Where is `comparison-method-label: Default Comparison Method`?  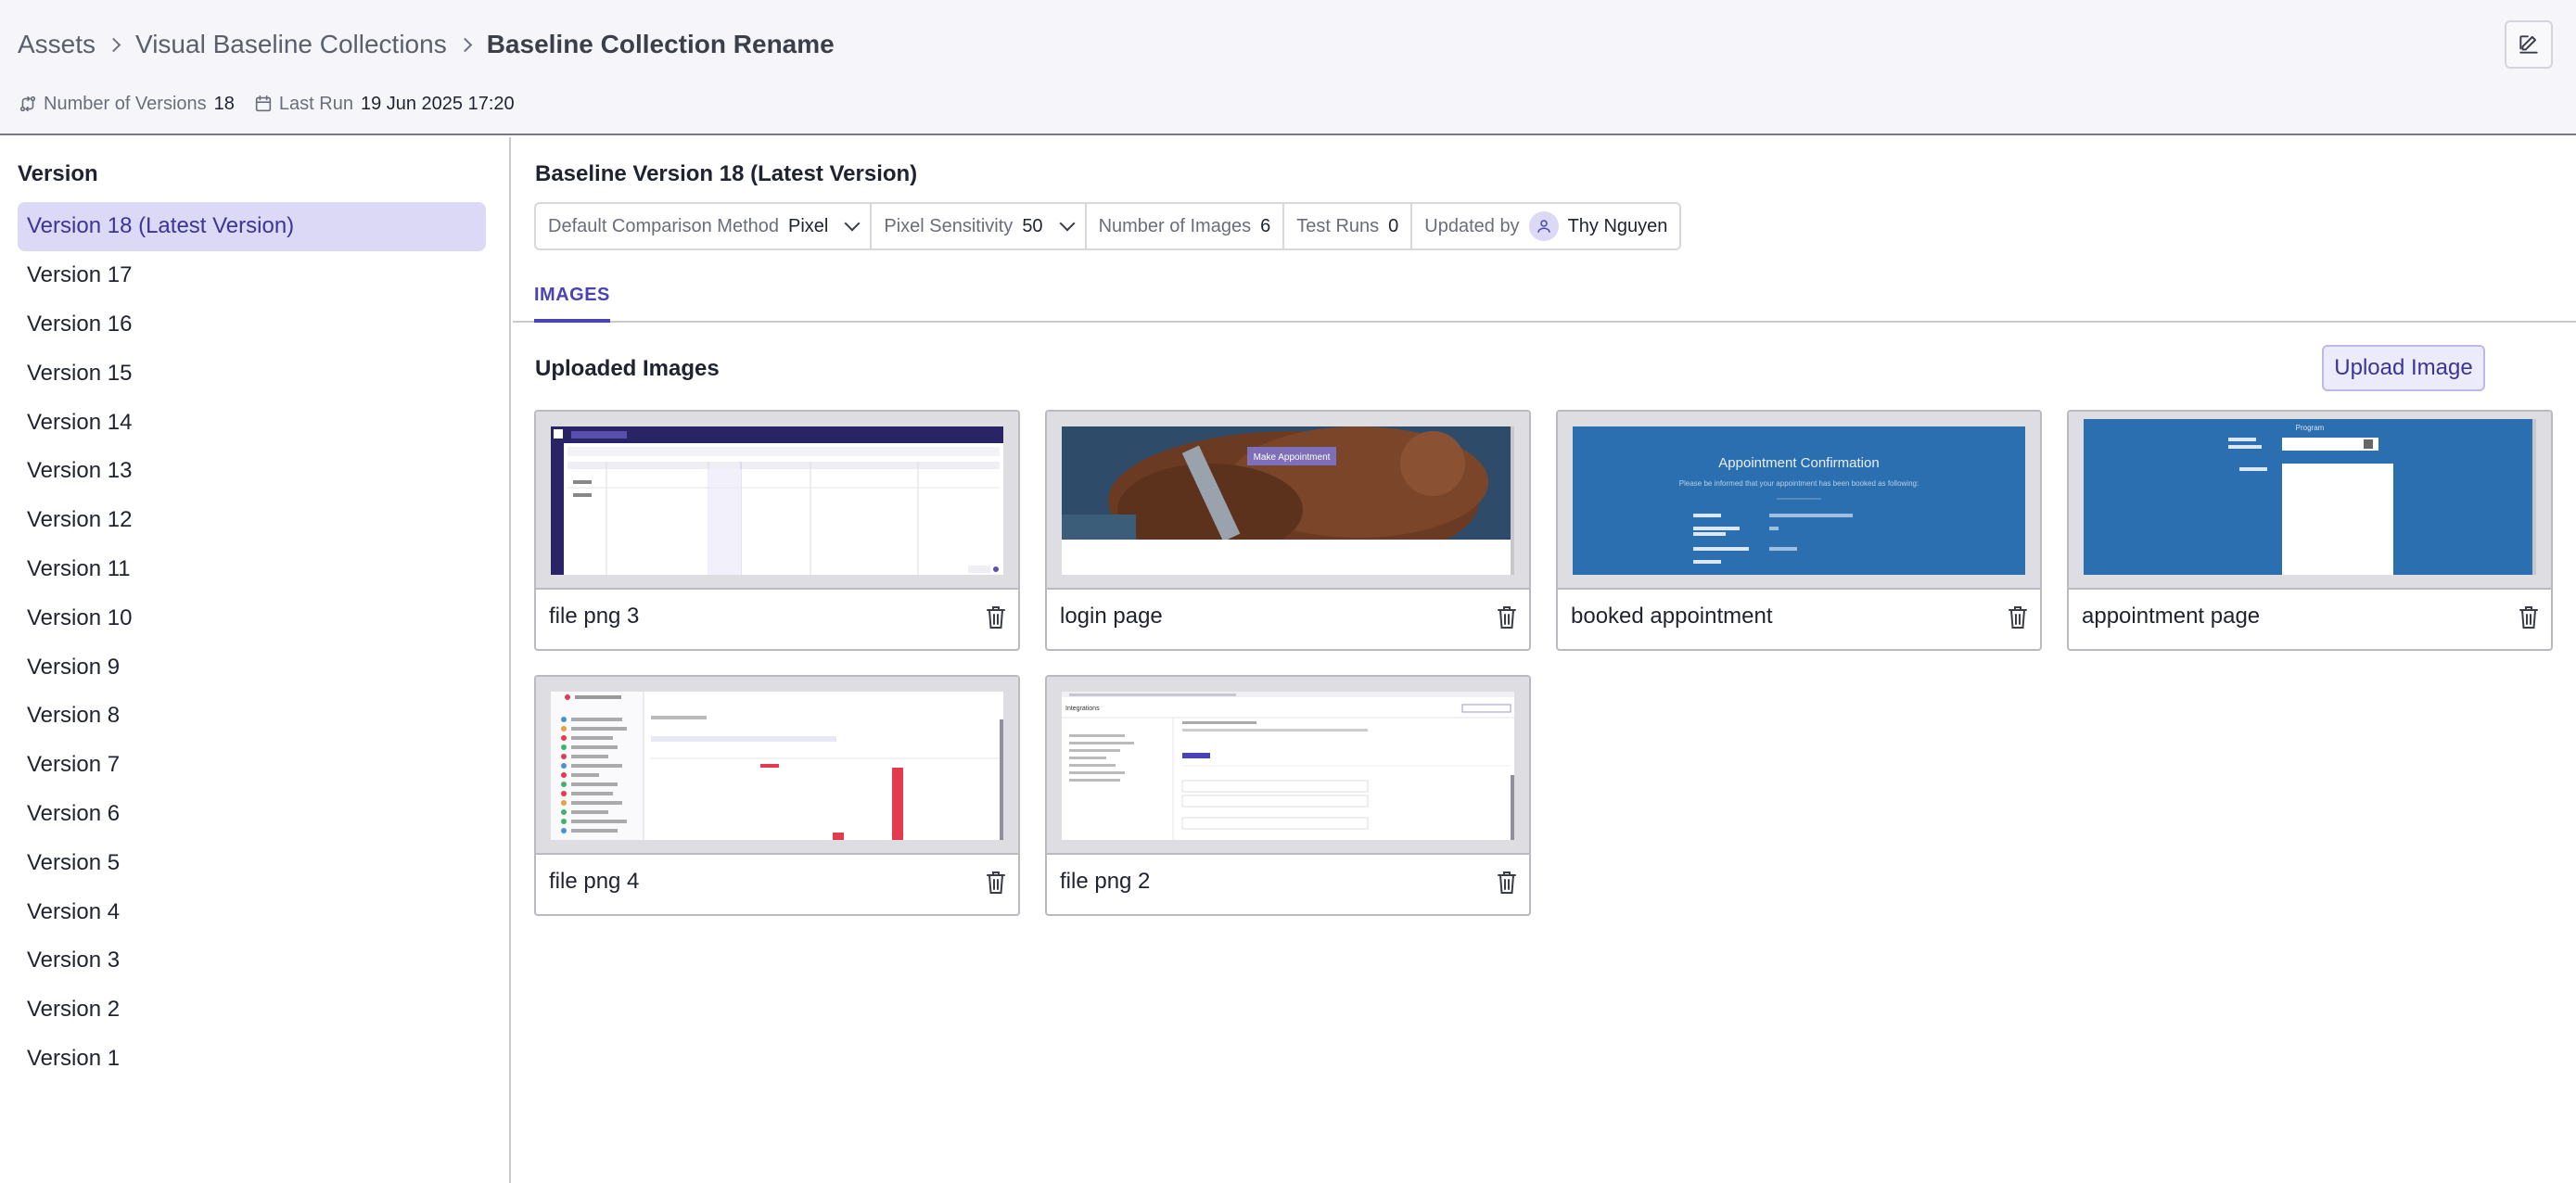 comparison-method-label: Default Comparison Method is located at coordinates (664, 225).